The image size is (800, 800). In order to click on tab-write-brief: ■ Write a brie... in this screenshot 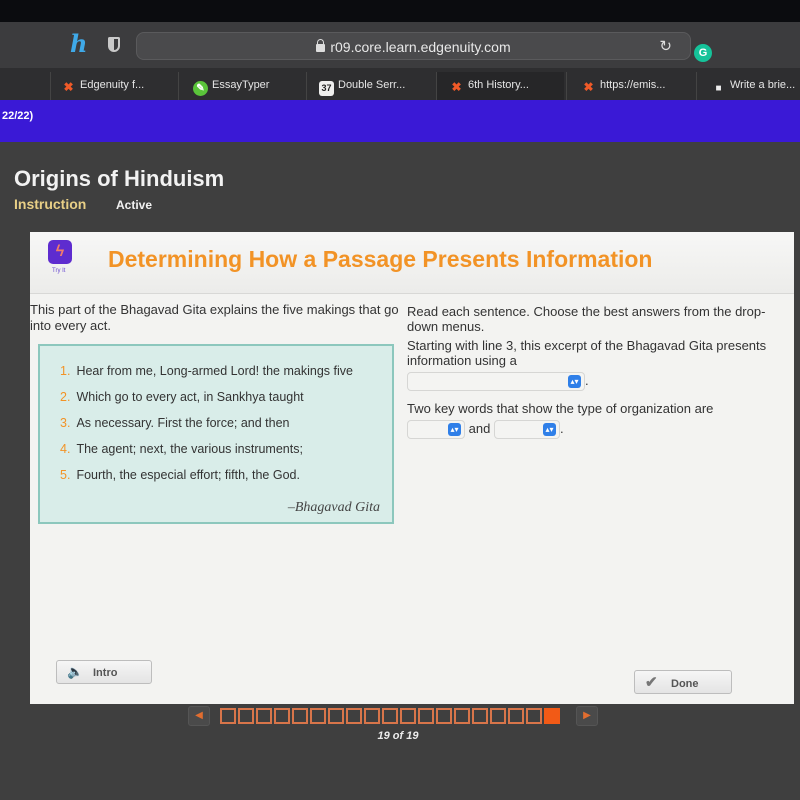, I will do `click(748, 87)`.